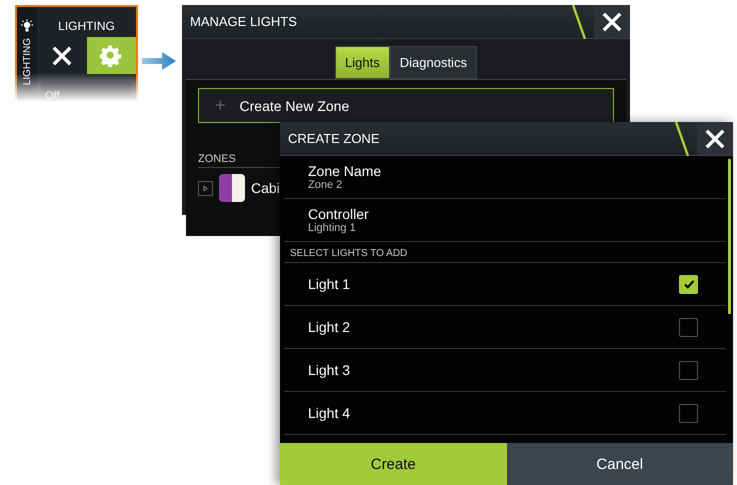 The height and width of the screenshot is (485, 737). I want to click on triangle-icon, so click(205, 188).